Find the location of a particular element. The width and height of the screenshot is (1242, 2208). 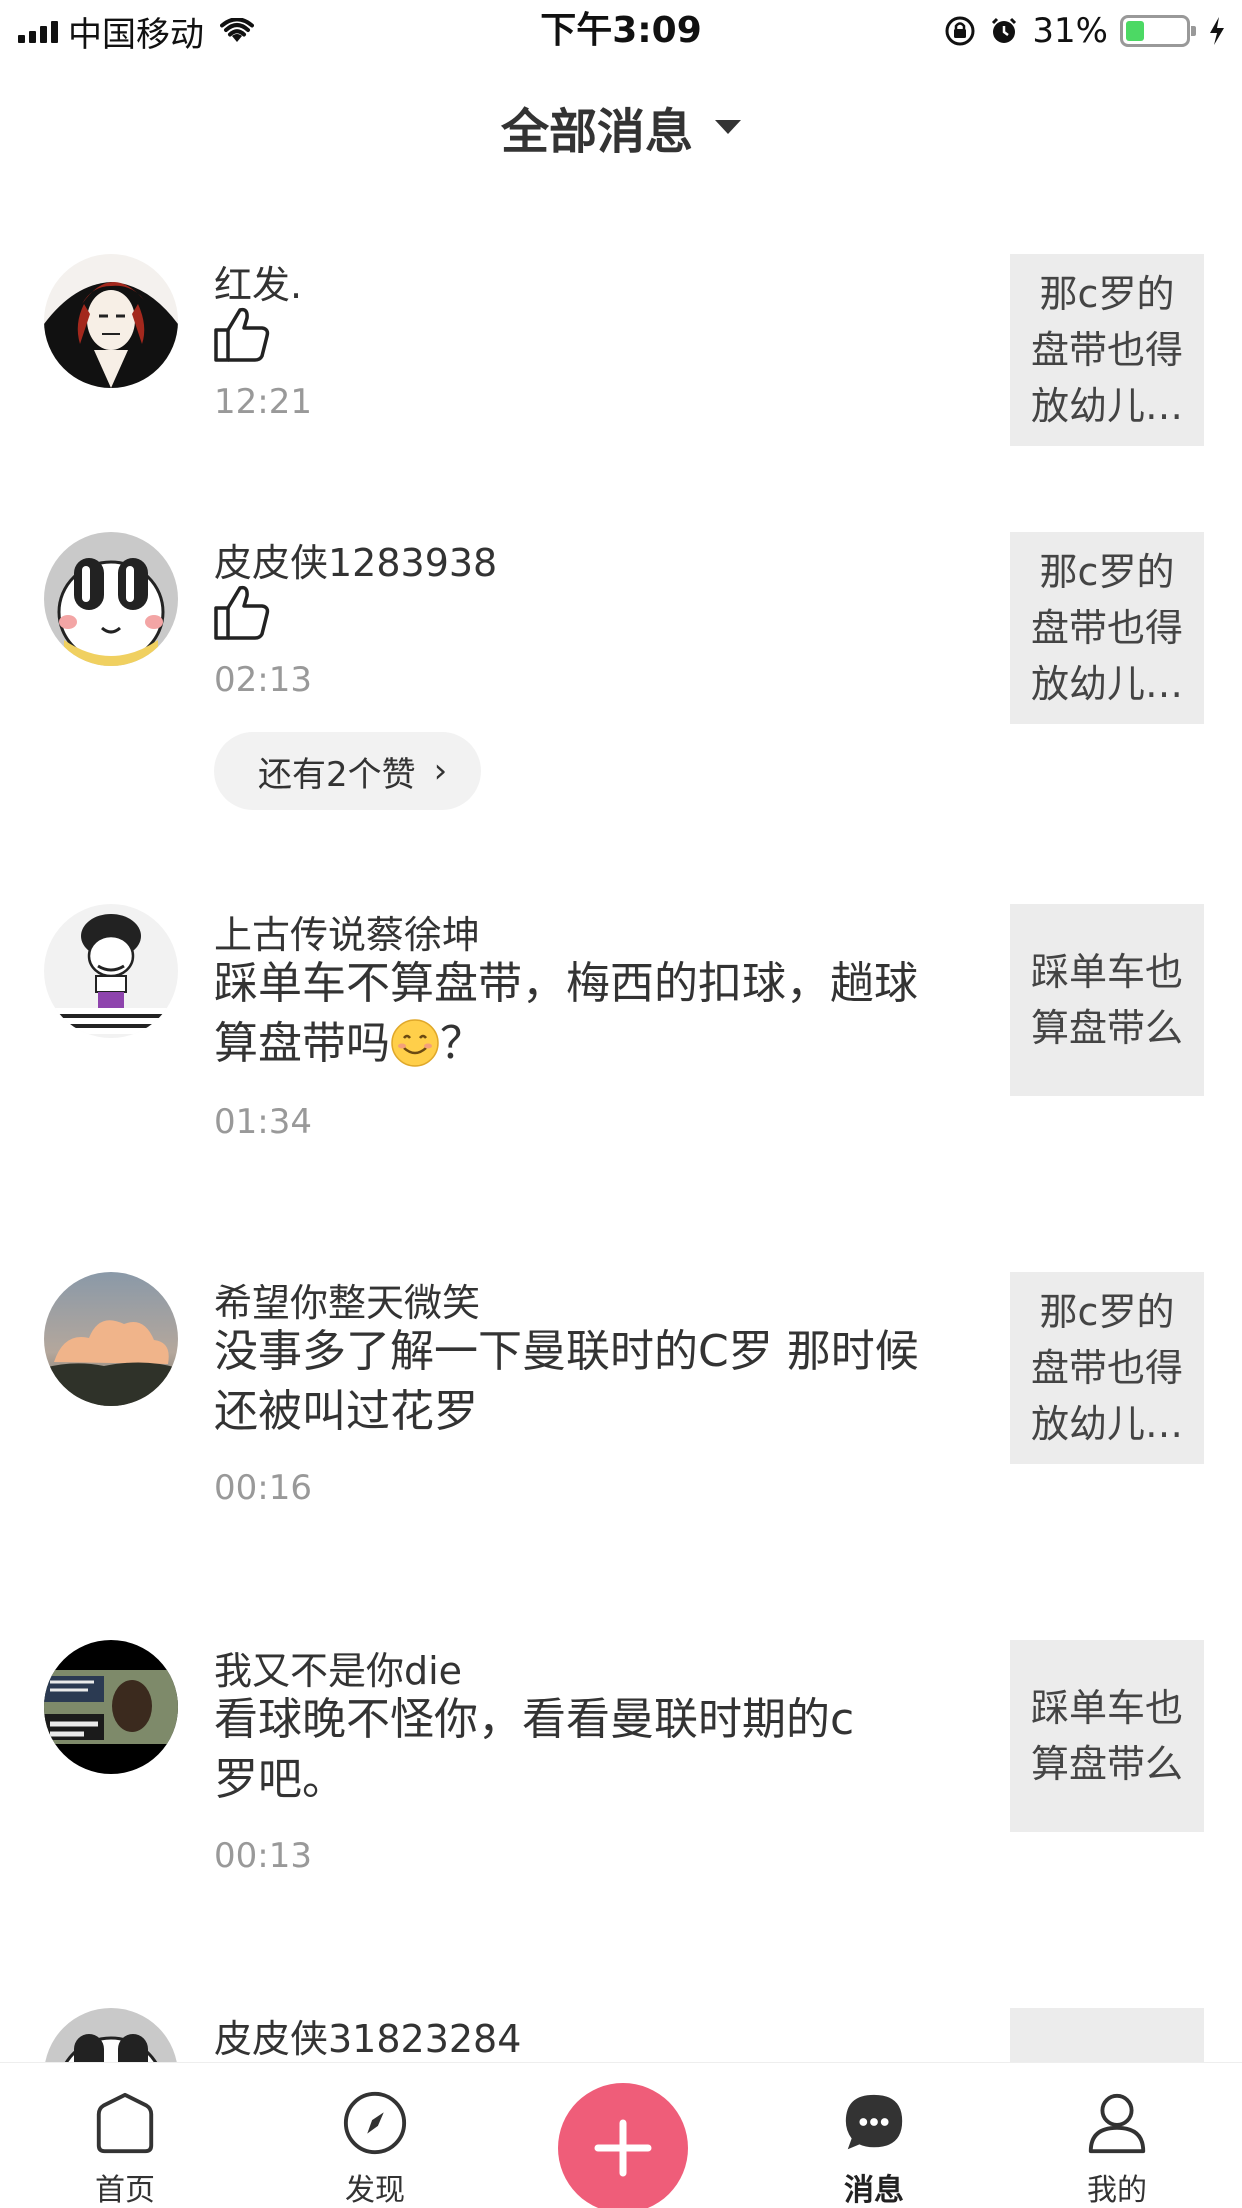

status-right: 31% is located at coordinates (1085, 31).